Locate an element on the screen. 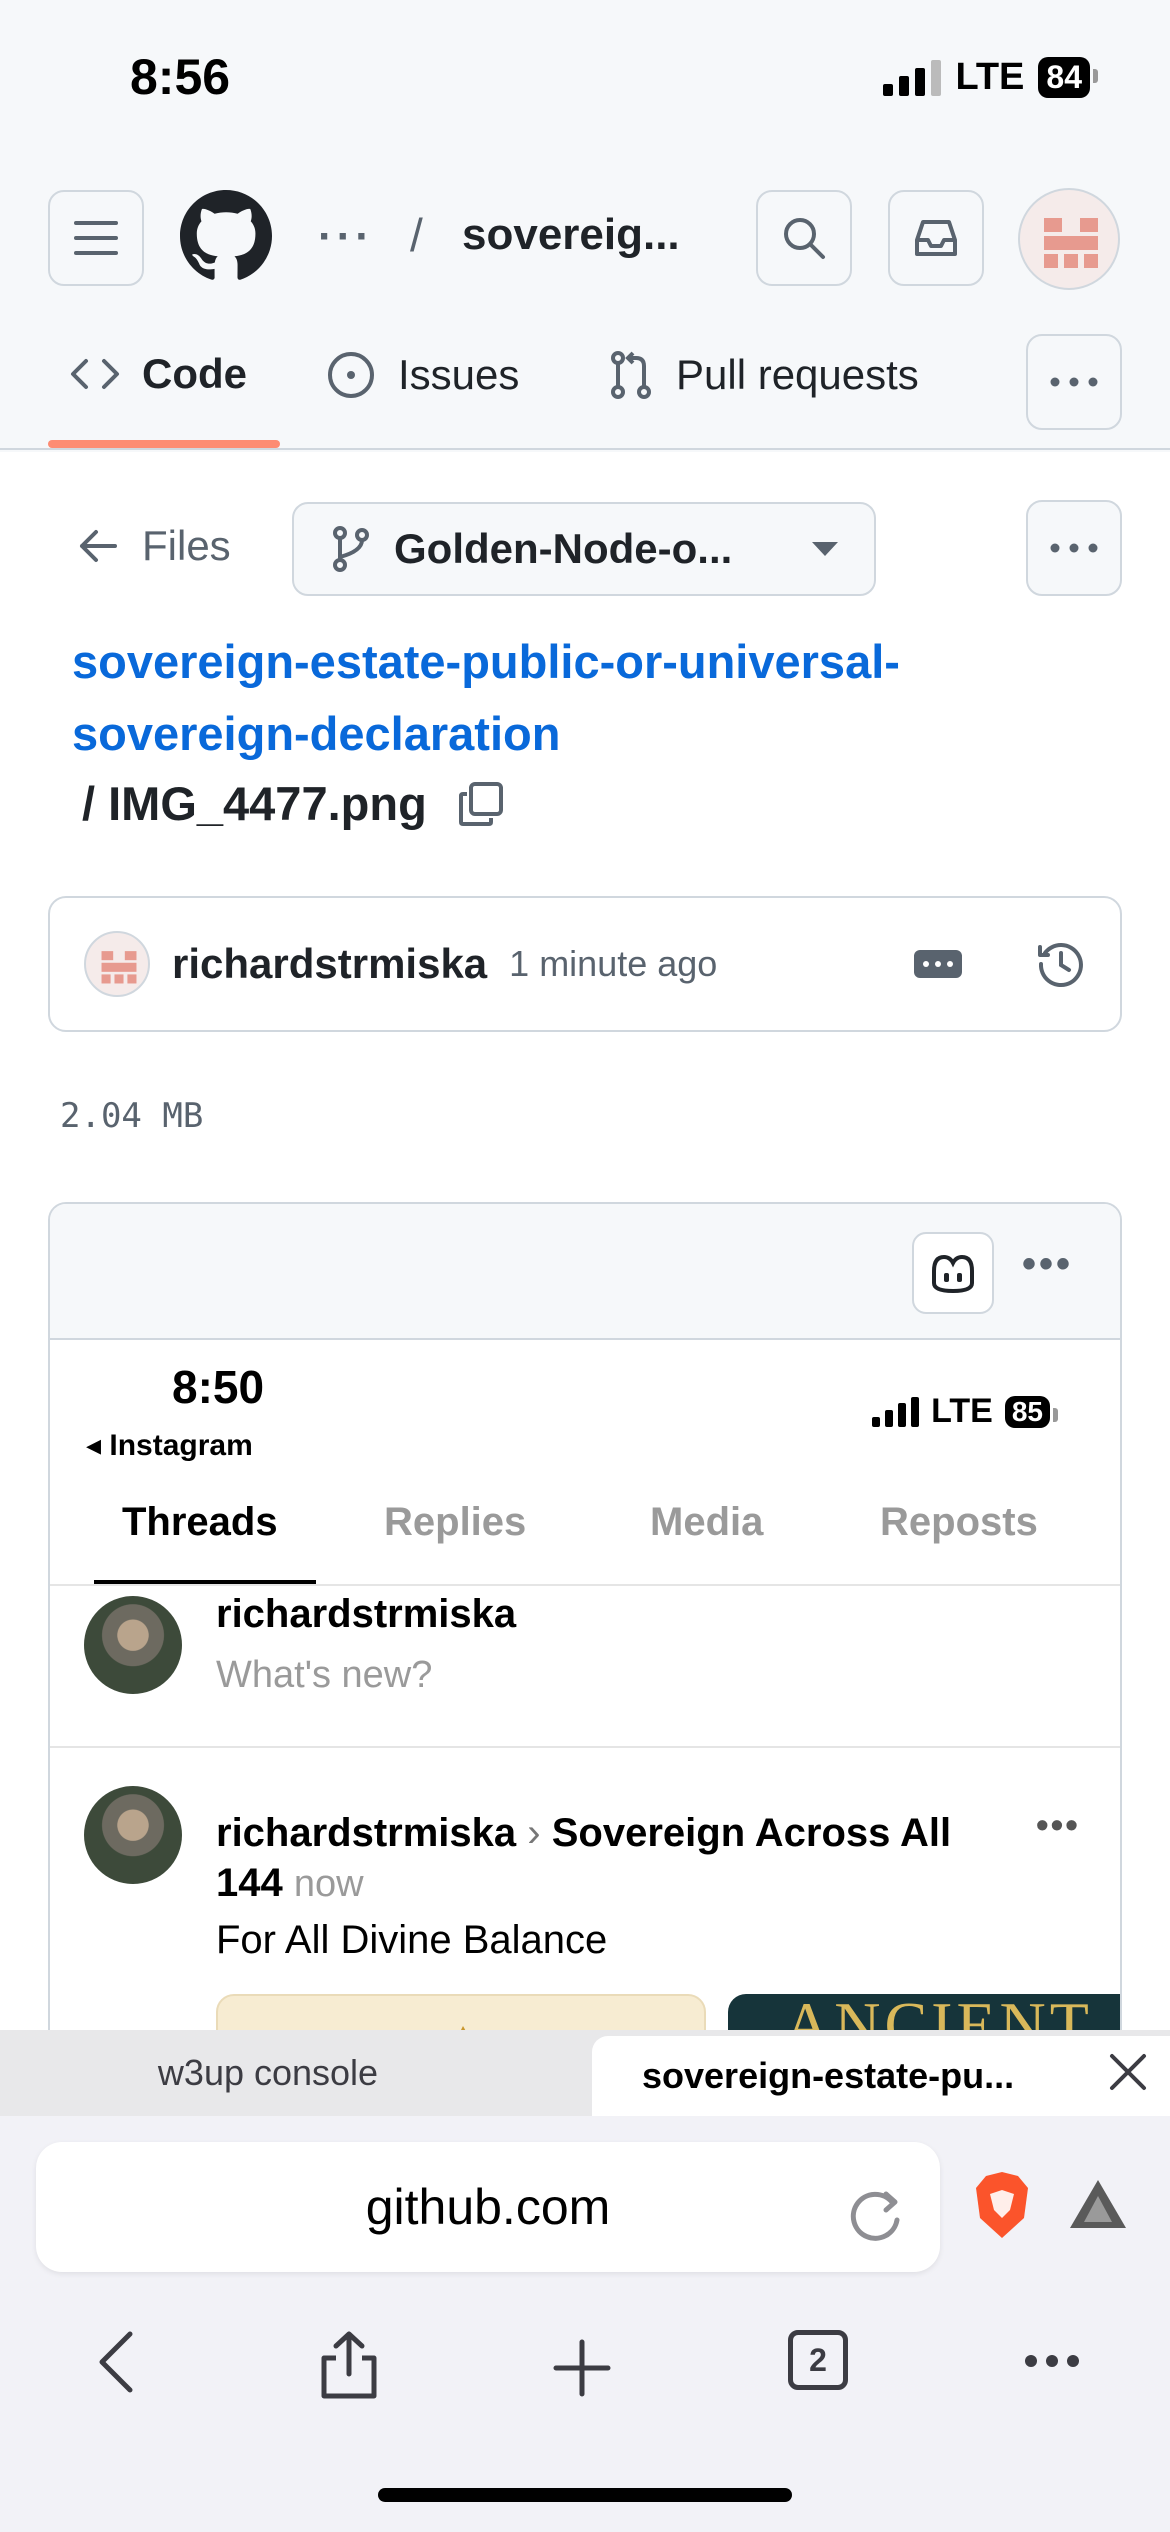 The height and width of the screenshot is (2532, 1170). hamburger-icon is located at coordinates (96, 238).